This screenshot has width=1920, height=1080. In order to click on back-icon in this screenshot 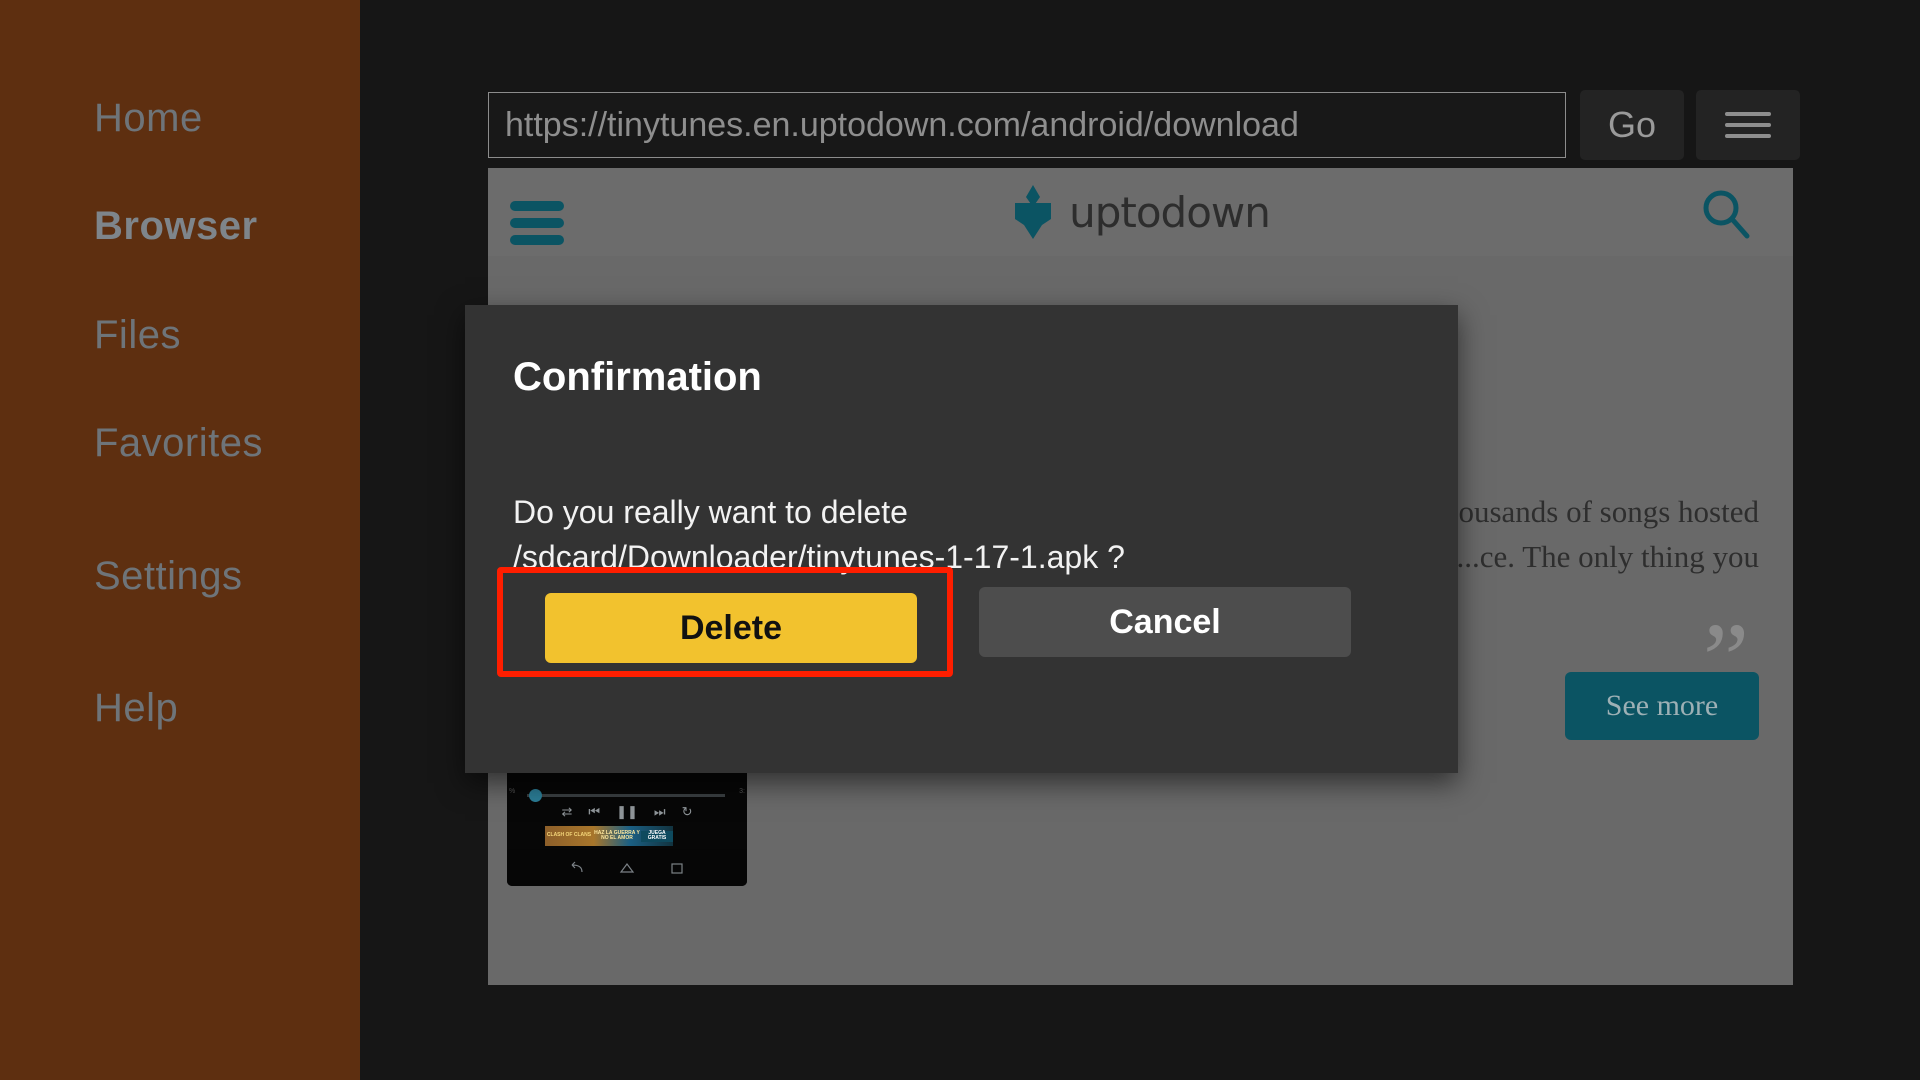, I will do `click(577, 866)`.